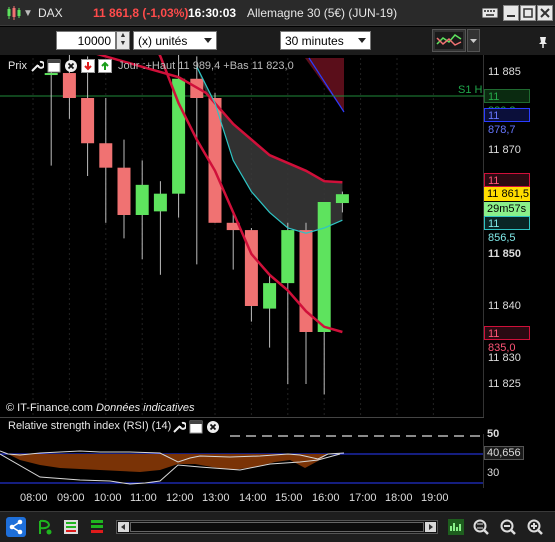 This screenshot has height=542, width=555. Describe the element at coordinates (50, 13) in the screenshot. I see `ticker: DAX` at that location.